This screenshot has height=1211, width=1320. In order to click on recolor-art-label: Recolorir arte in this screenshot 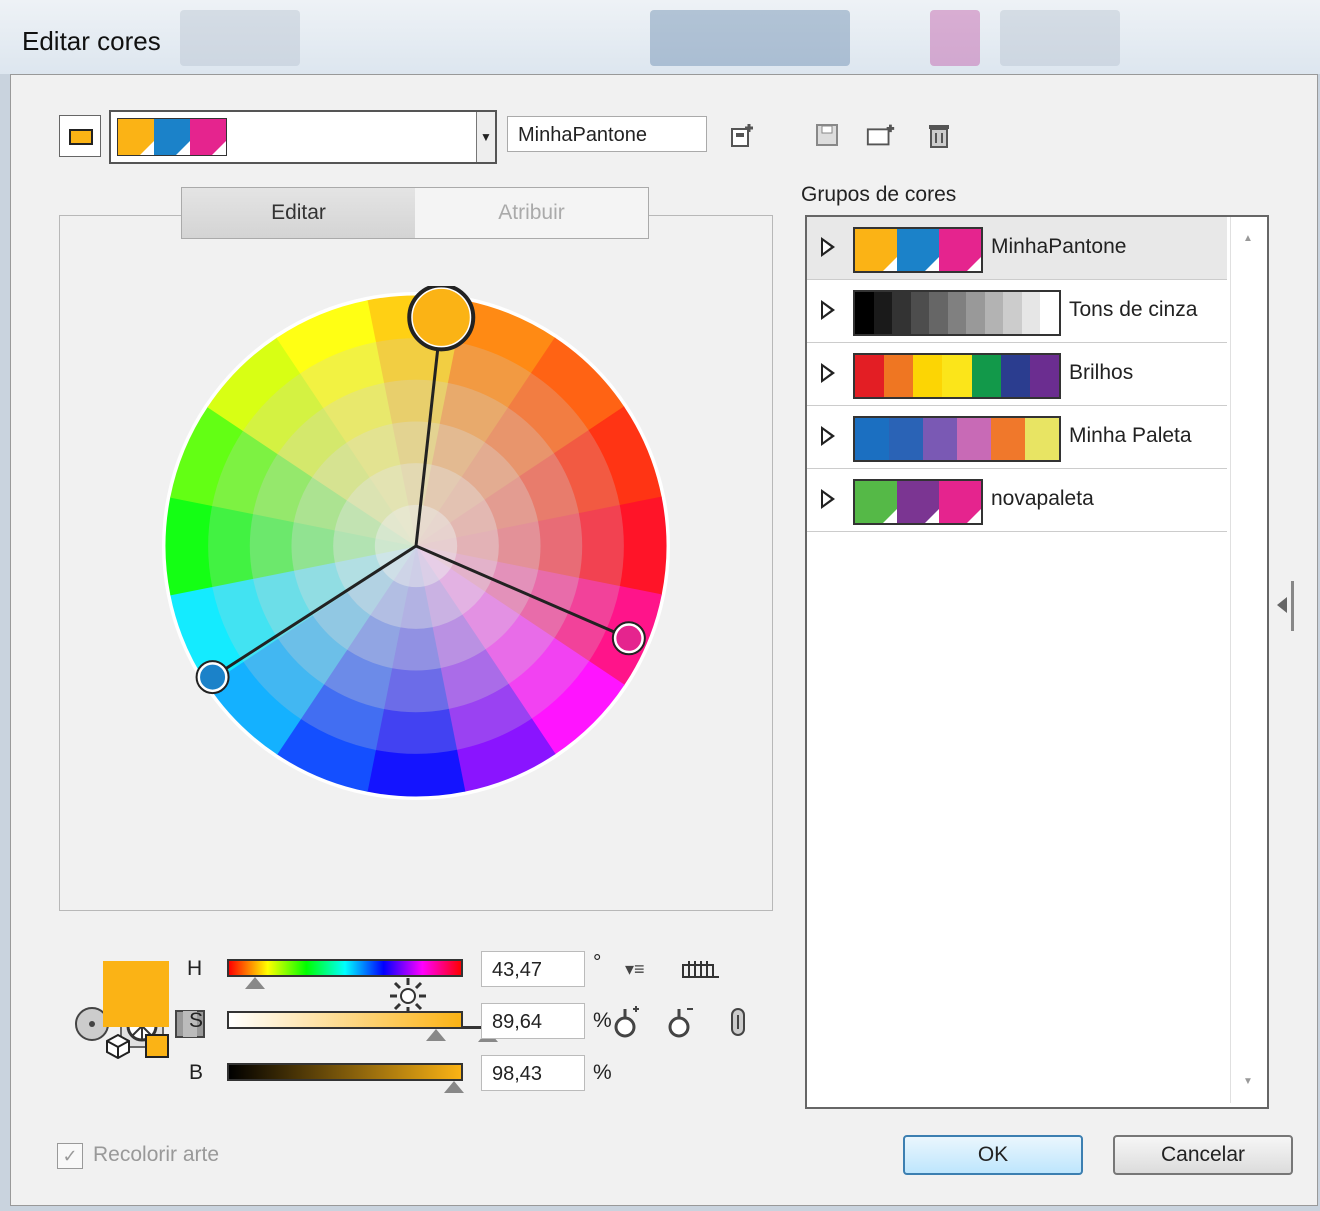, I will do `click(156, 1154)`.